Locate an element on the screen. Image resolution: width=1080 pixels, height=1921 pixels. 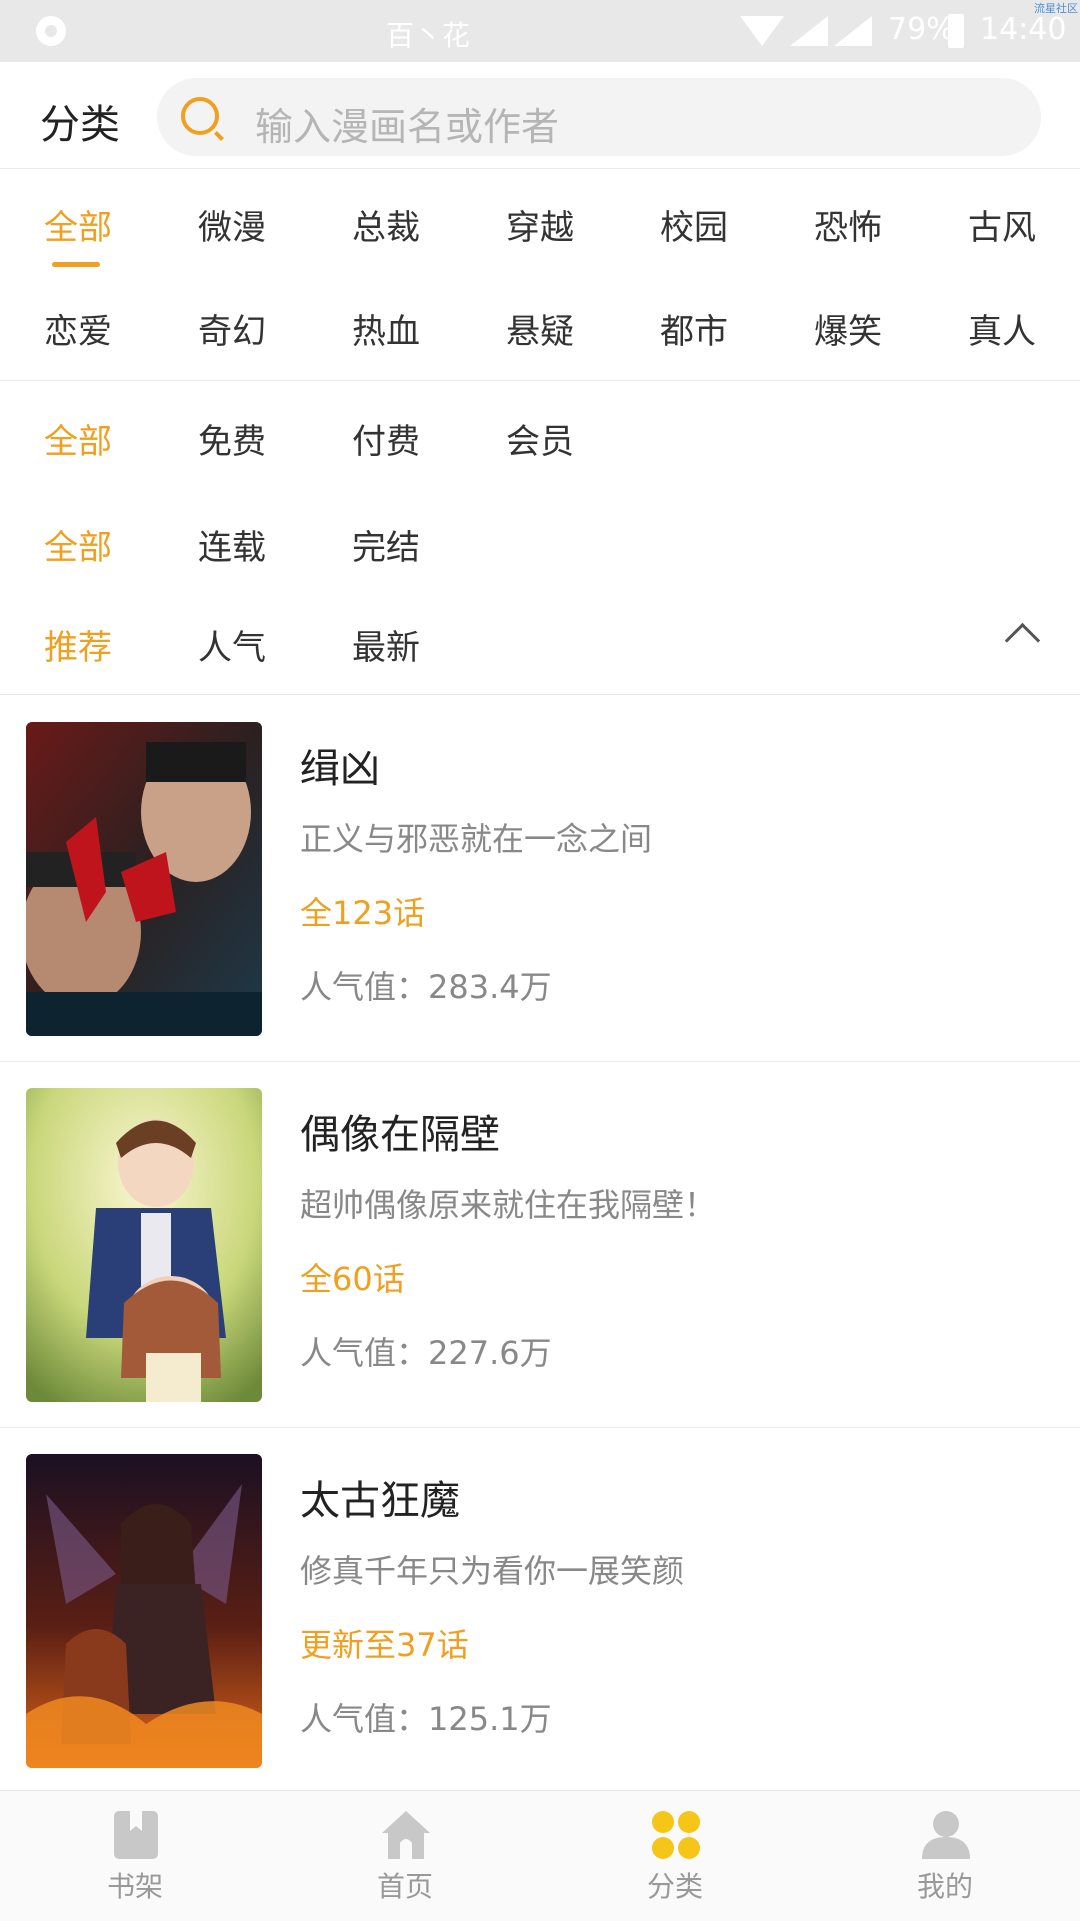
genre-chip: 悬疑 is located at coordinates (540, 328).